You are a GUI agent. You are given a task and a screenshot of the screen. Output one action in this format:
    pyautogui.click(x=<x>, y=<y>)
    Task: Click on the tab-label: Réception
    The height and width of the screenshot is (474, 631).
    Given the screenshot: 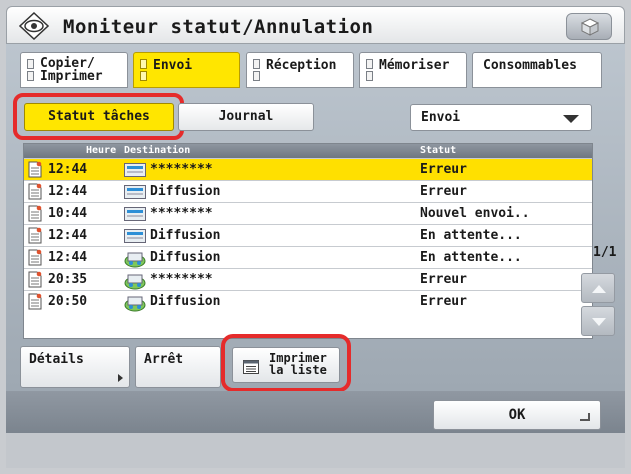 What is the action you would take?
    pyautogui.click(x=301, y=65)
    